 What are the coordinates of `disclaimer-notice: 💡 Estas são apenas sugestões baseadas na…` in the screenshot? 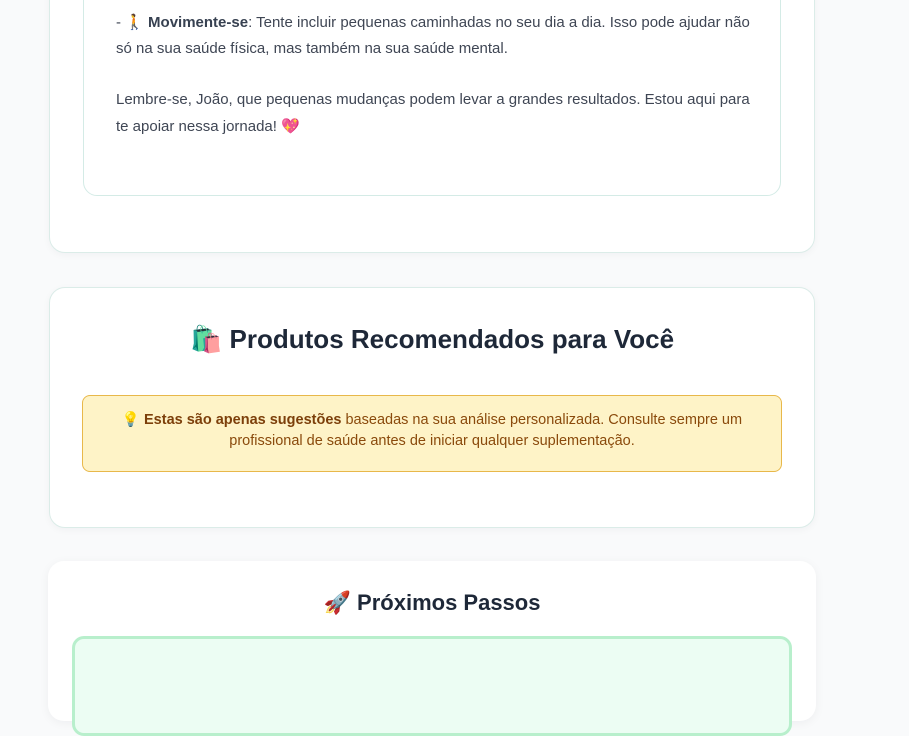 It's located at (432, 433).